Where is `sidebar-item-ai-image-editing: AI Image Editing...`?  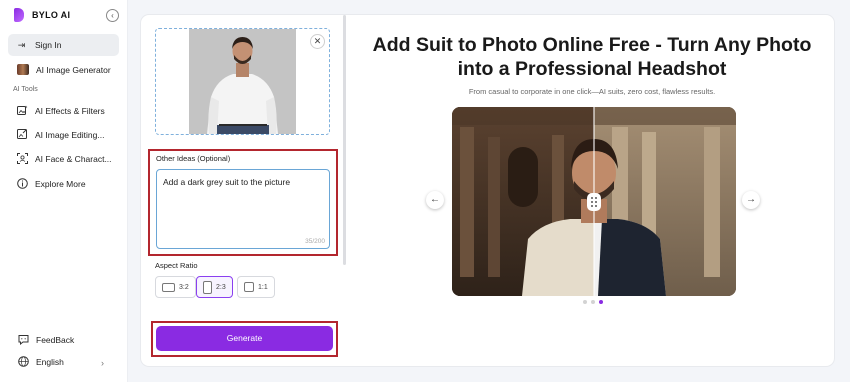
sidebar-item-ai-image-editing: AI Image Editing... is located at coordinates (60, 134).